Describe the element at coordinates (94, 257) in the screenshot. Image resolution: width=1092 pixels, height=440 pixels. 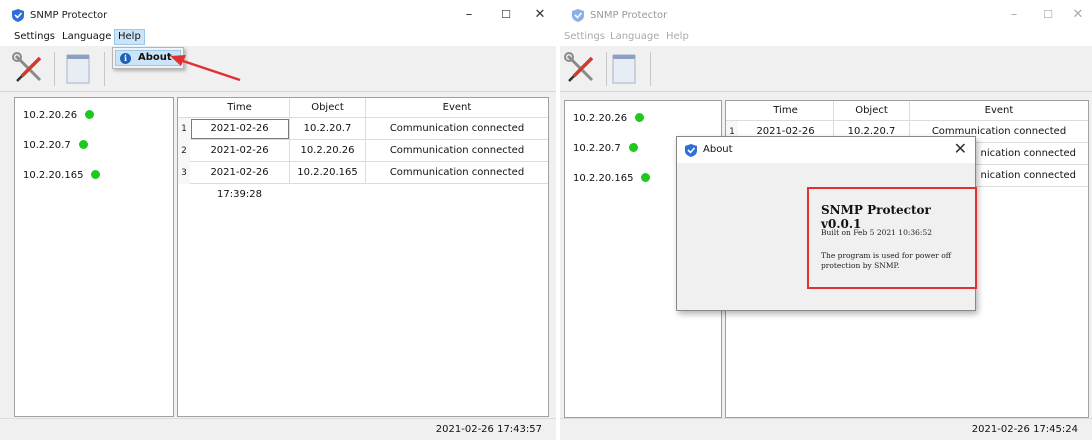
I see `device-list: 10.2.20.26 10.2.20.7 10.2.20.165` at that location.